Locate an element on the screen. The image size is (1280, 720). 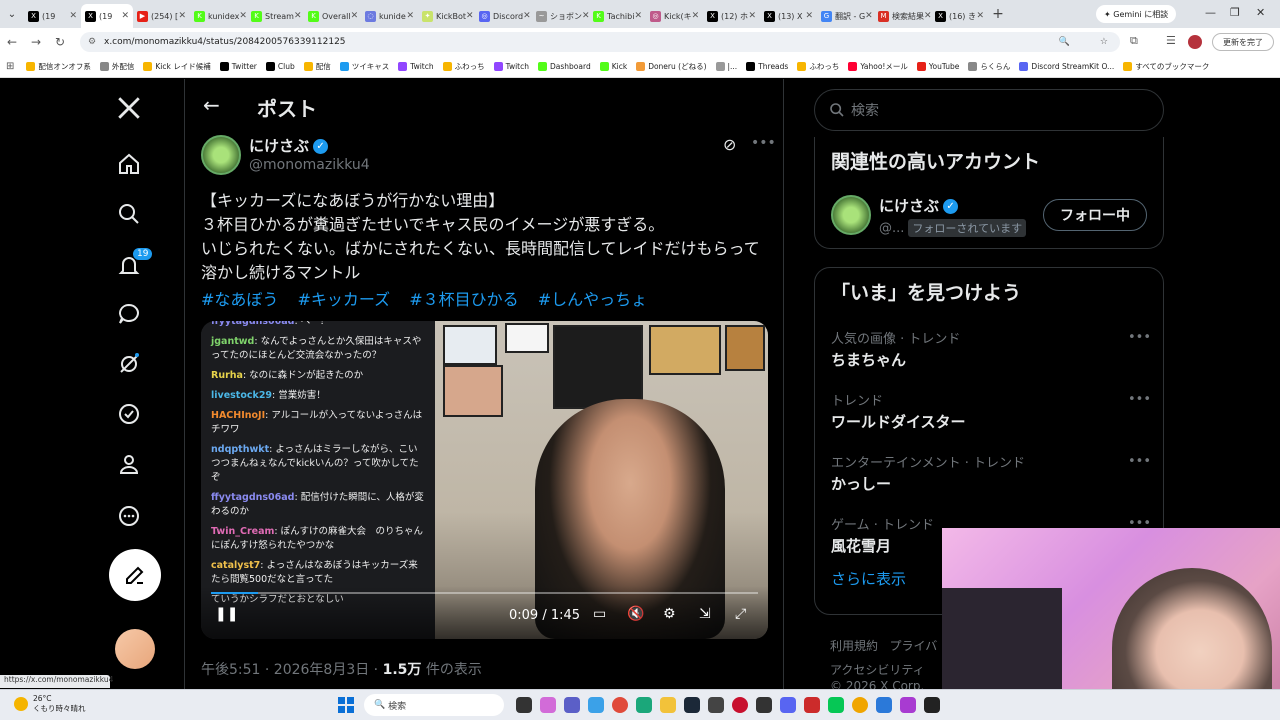
author-name: にけさぶ ✓ is located at coordinates (289, 145).